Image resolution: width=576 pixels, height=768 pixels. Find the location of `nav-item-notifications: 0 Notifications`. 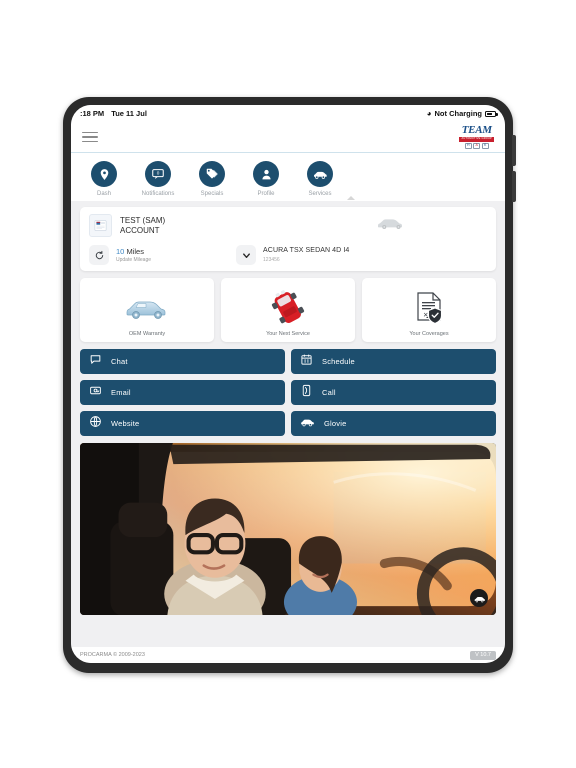

nav-item-notifications: 0 Notifications is located at coordinates (158, 179).